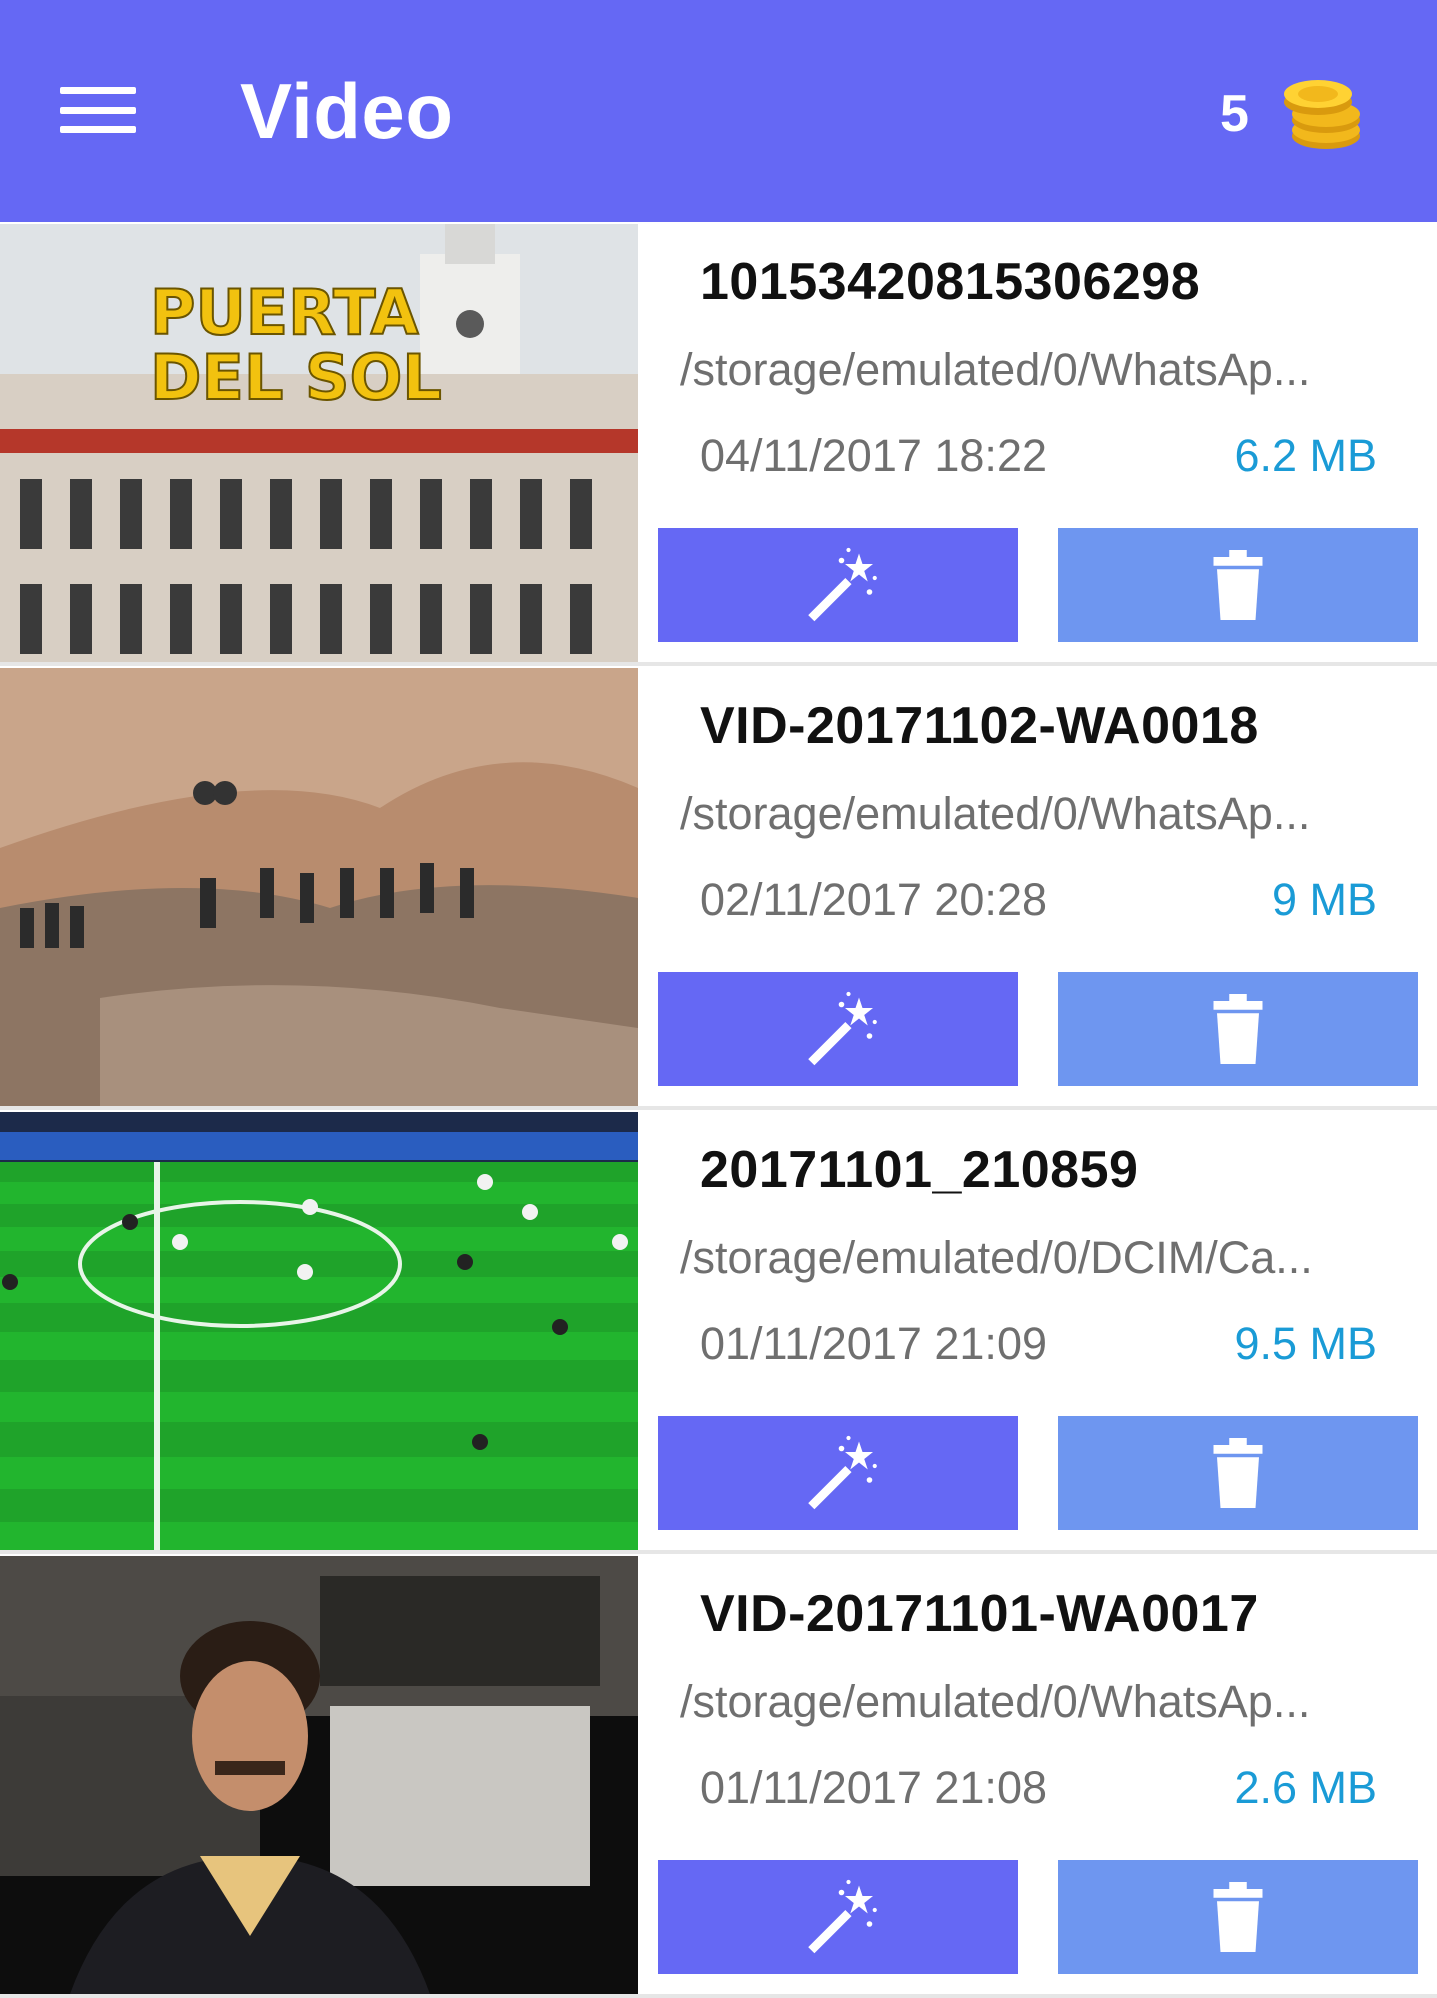 This screenshot has height=1998, width=1437. What do you see at coordinates (873, 1343) in the screenshot?
I see `video-date: 01/11/2017 21:09` at bounding box center [873, 1343].